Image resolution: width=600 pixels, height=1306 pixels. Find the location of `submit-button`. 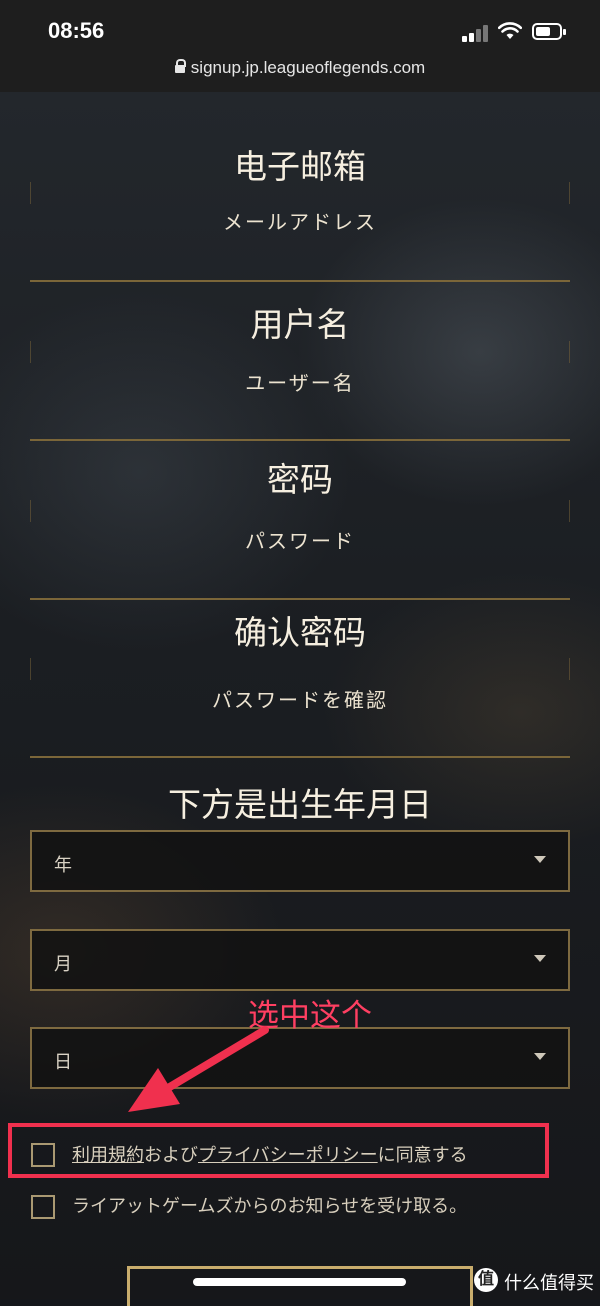

submit-button is located at coordinates (300, 1286).